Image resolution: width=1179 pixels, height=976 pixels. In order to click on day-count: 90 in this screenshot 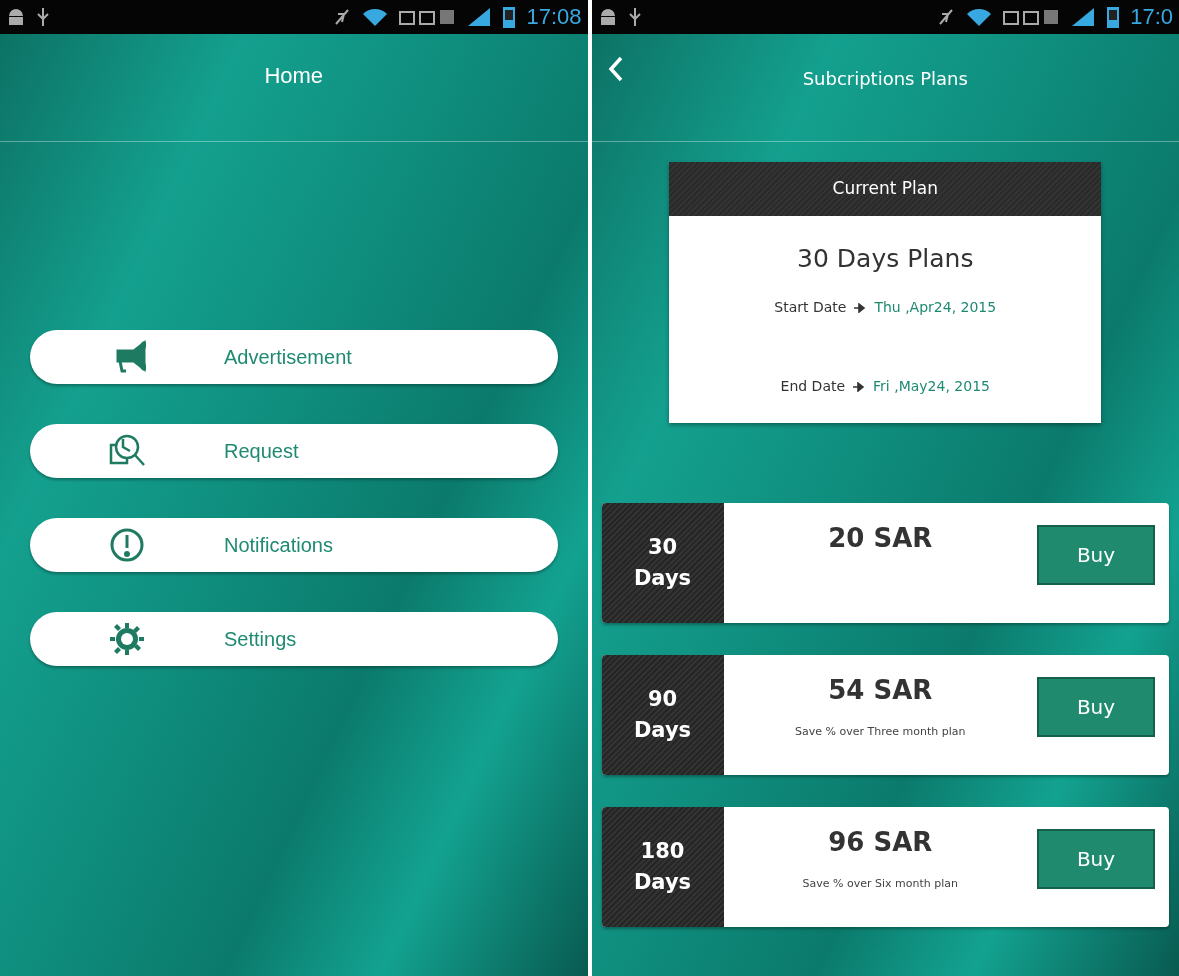, I will do `click(662, 699)`.